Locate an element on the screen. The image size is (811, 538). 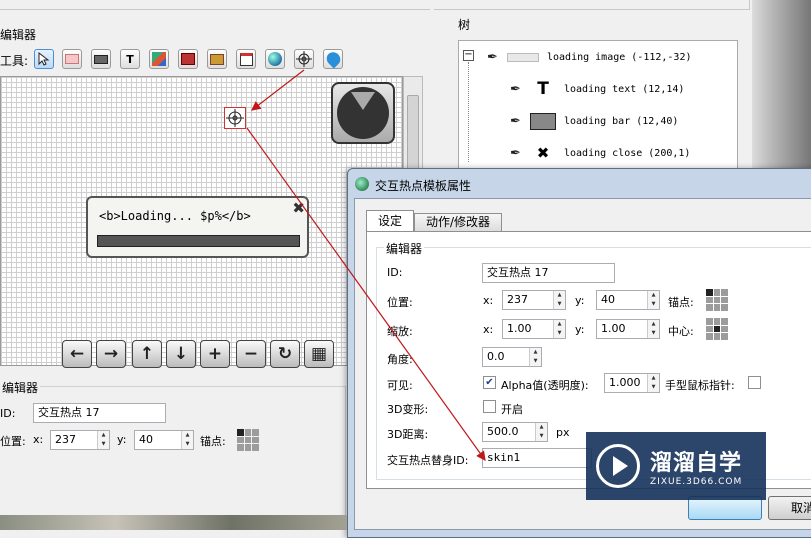
arrow-toolbar-to-marker is located at coordinates (278, 90).